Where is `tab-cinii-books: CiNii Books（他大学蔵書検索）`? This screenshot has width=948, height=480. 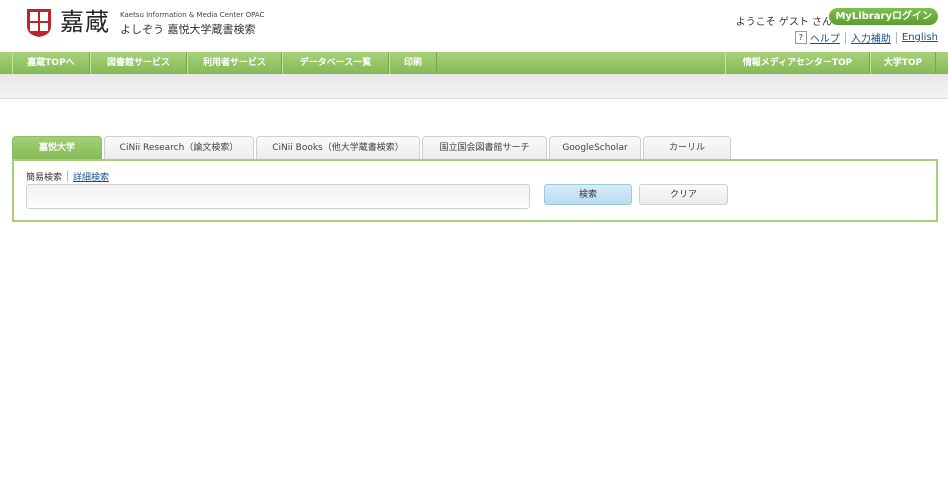 tab-cinii-books: CiNii Books（他大学蔵書検索） is located at coordinates (338, 147).